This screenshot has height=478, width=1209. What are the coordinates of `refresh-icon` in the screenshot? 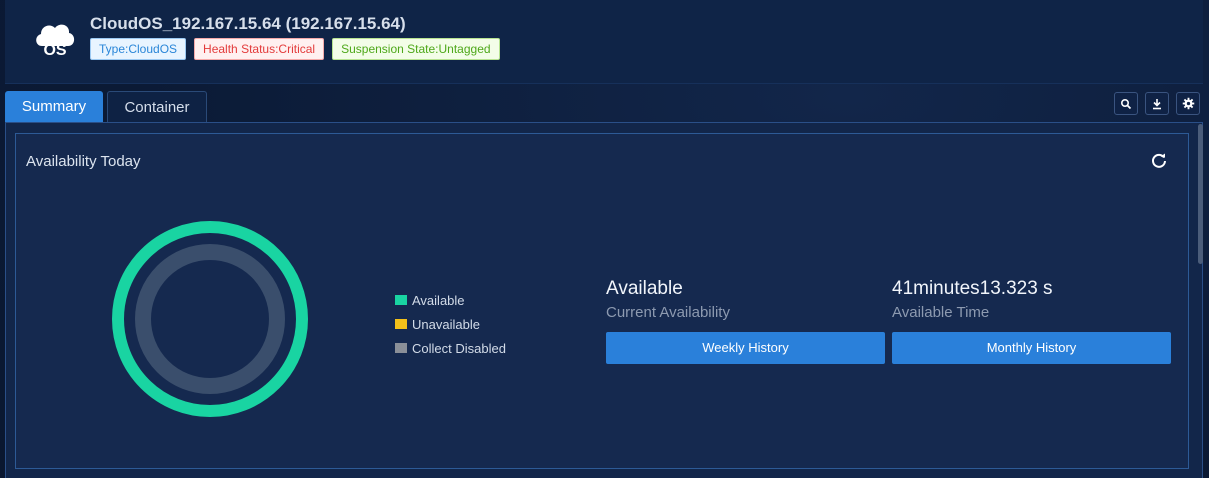 It's located at (1159, 160).